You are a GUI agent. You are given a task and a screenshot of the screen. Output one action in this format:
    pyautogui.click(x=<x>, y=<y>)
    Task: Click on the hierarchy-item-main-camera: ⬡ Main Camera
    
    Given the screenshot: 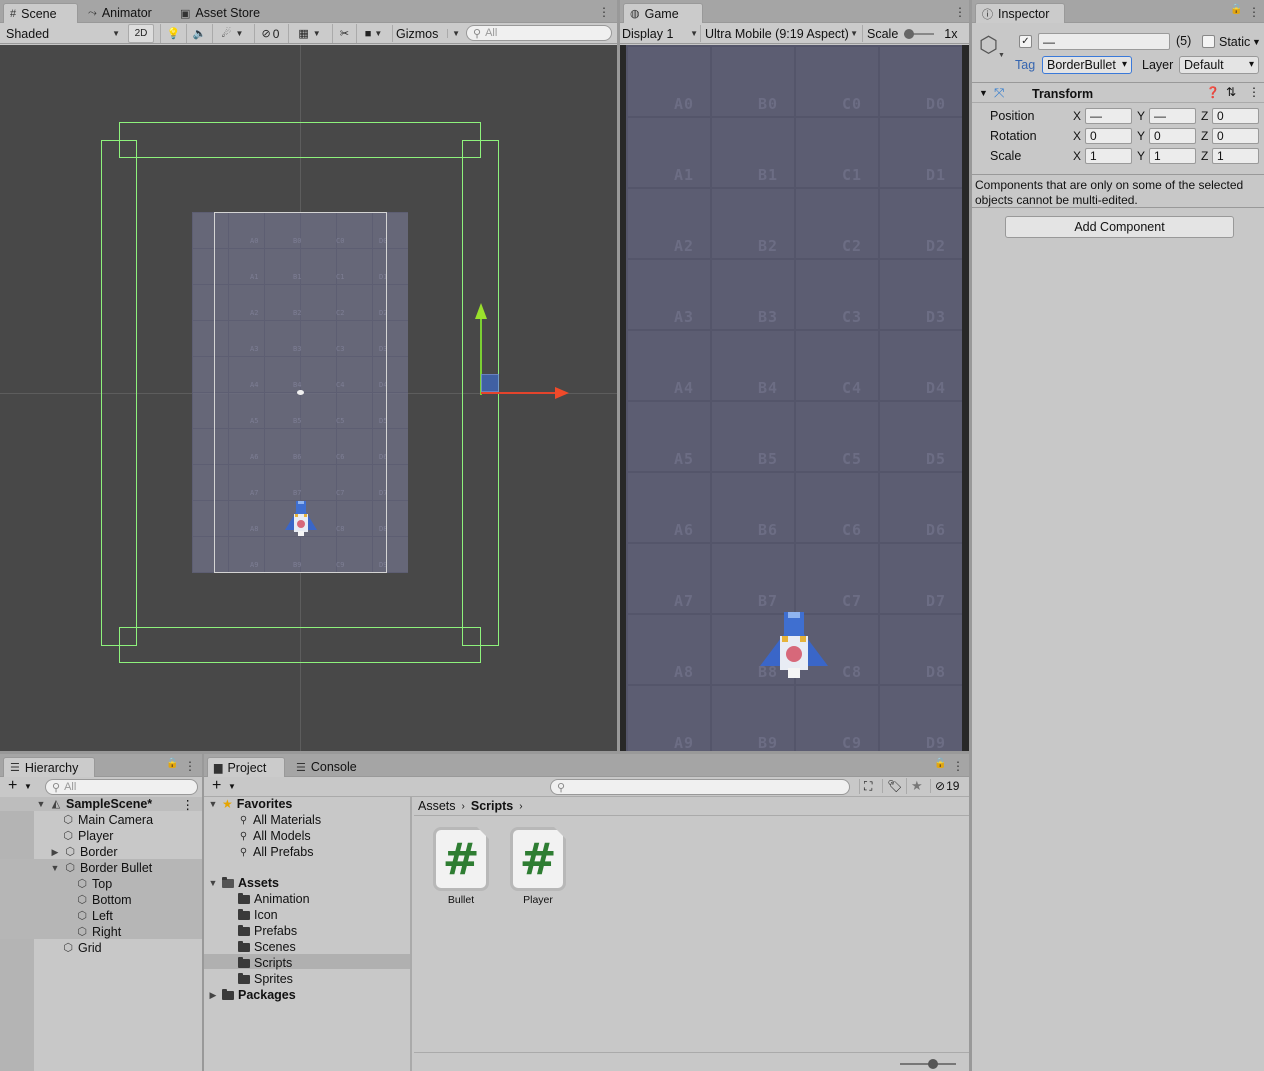 What is the action you would take?
    pyautogui.click(x=107, y=820)
    